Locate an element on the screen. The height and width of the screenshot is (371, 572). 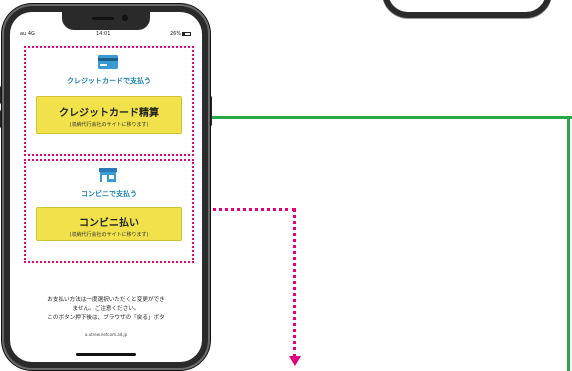
second-phone-frame is located at coordinates (467, 9).